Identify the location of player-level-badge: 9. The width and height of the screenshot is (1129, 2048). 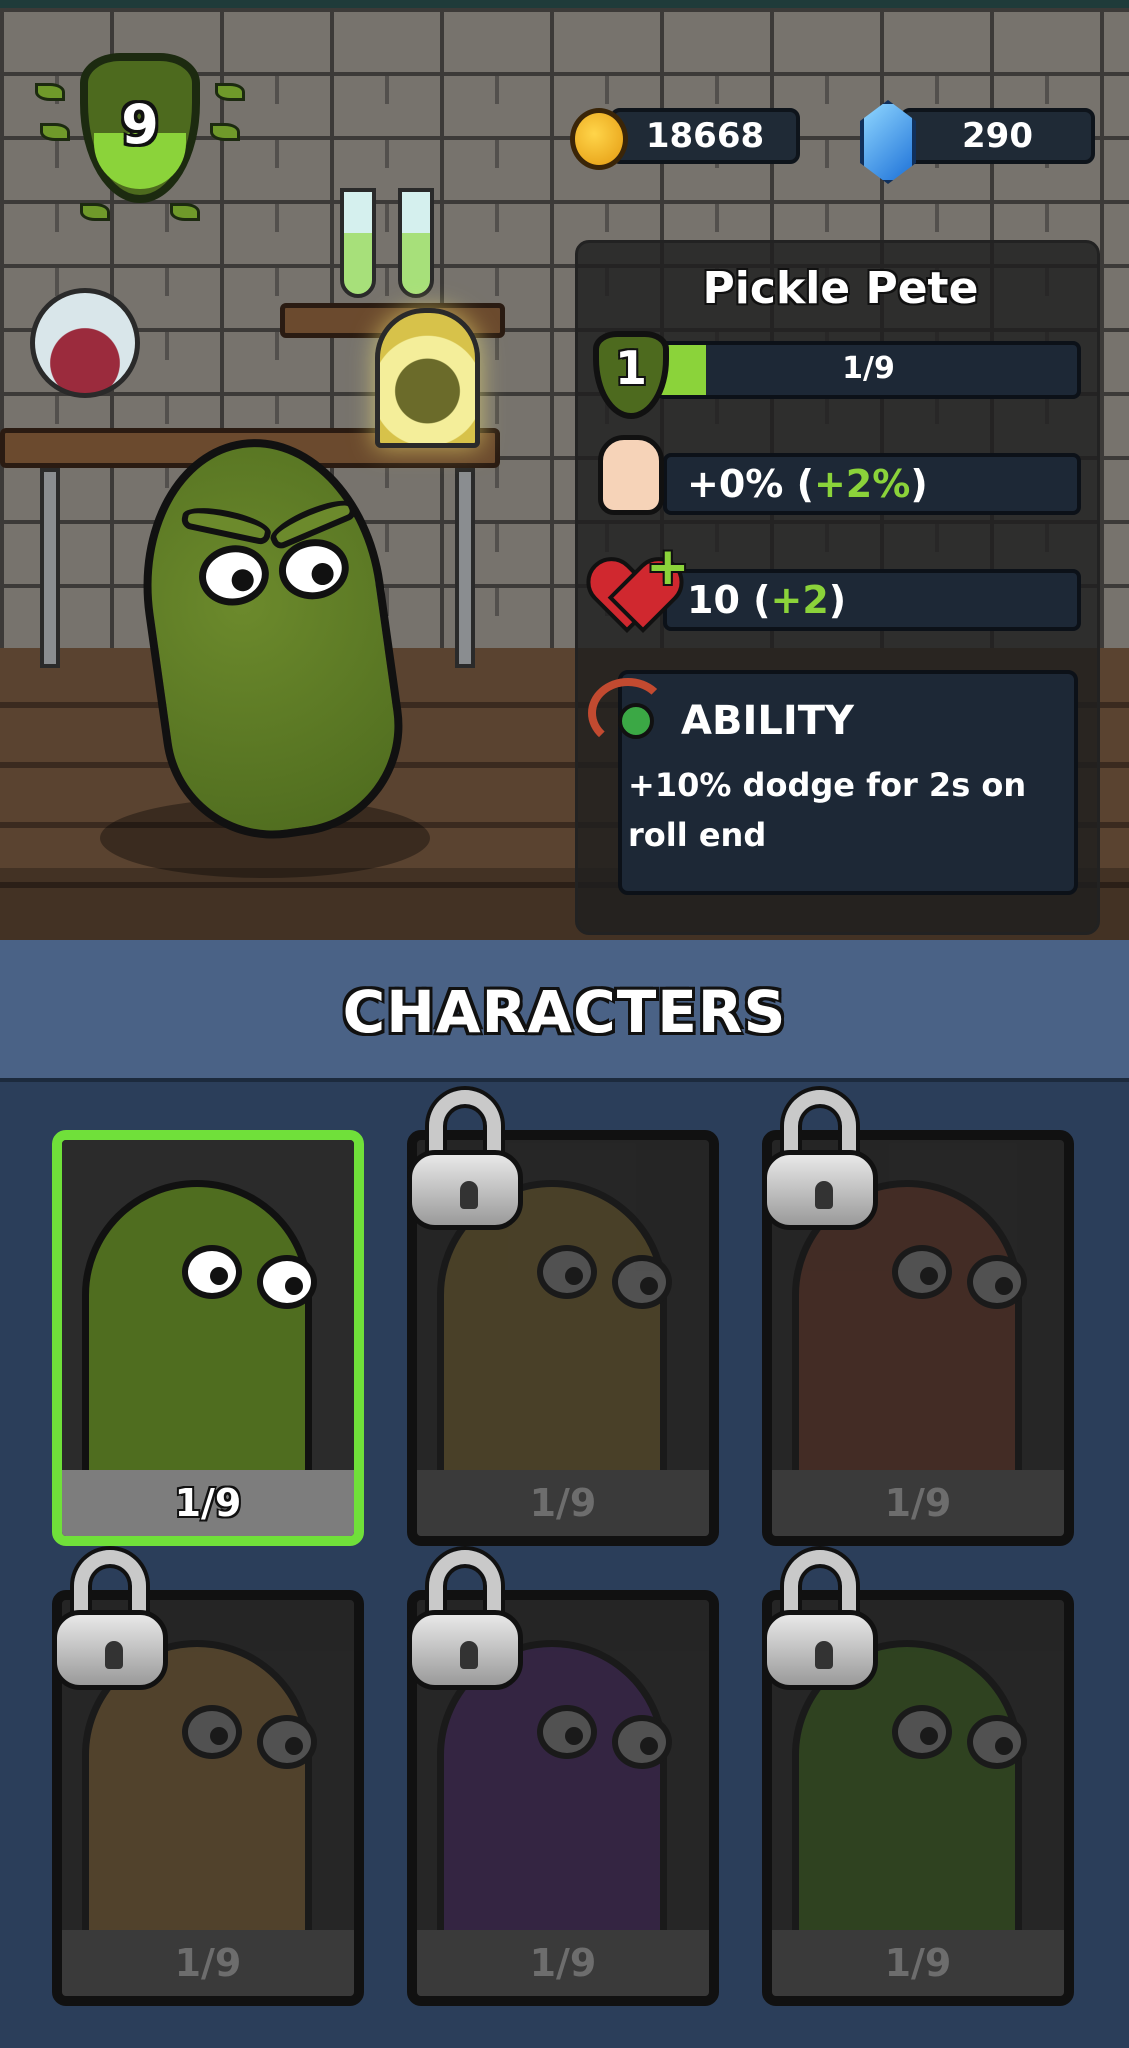
(140, 137).